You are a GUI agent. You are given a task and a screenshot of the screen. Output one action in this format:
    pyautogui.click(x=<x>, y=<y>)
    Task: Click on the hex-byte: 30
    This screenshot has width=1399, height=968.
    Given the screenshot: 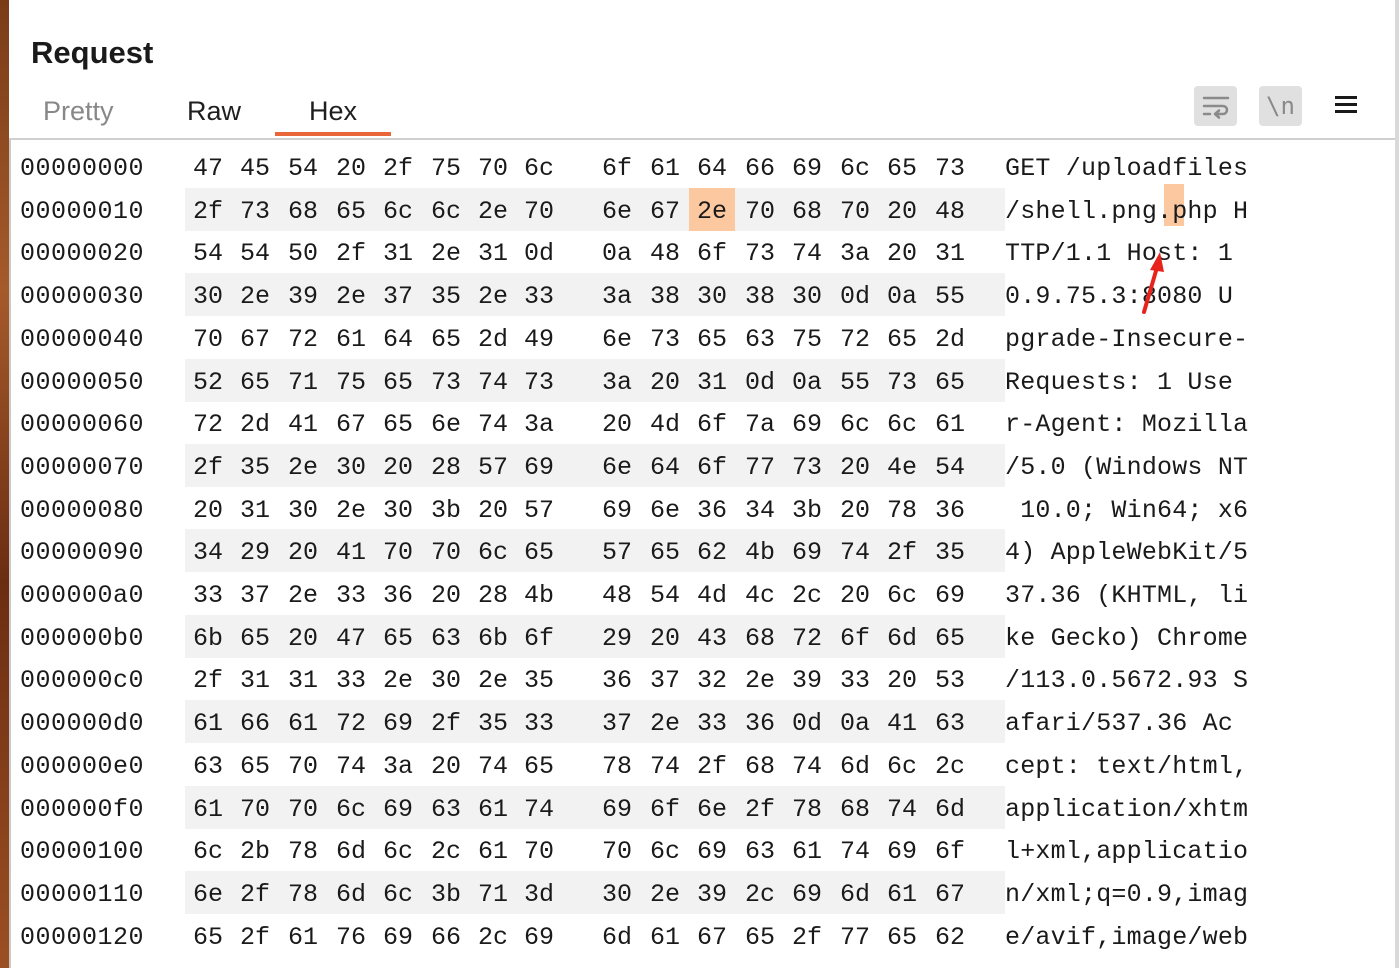 What is the action you would take?
    pyautogui.click(x=807, y=294)
    